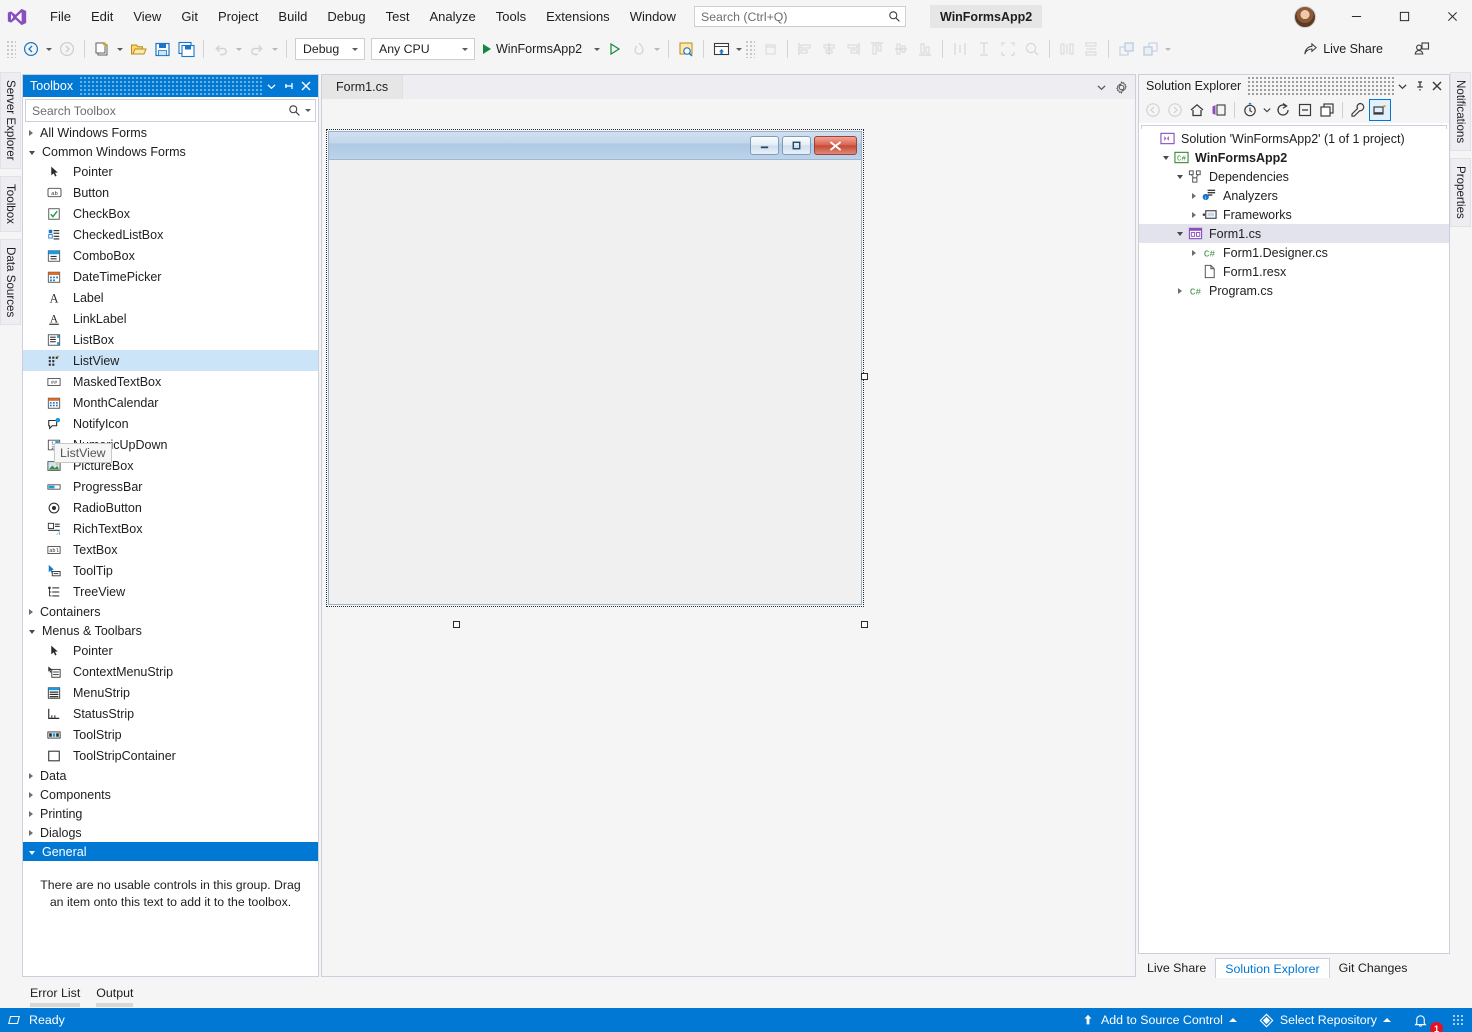 This screenshot has height=1032, width=1472. I want to click on window-maximize-button, so click(1404, 16).